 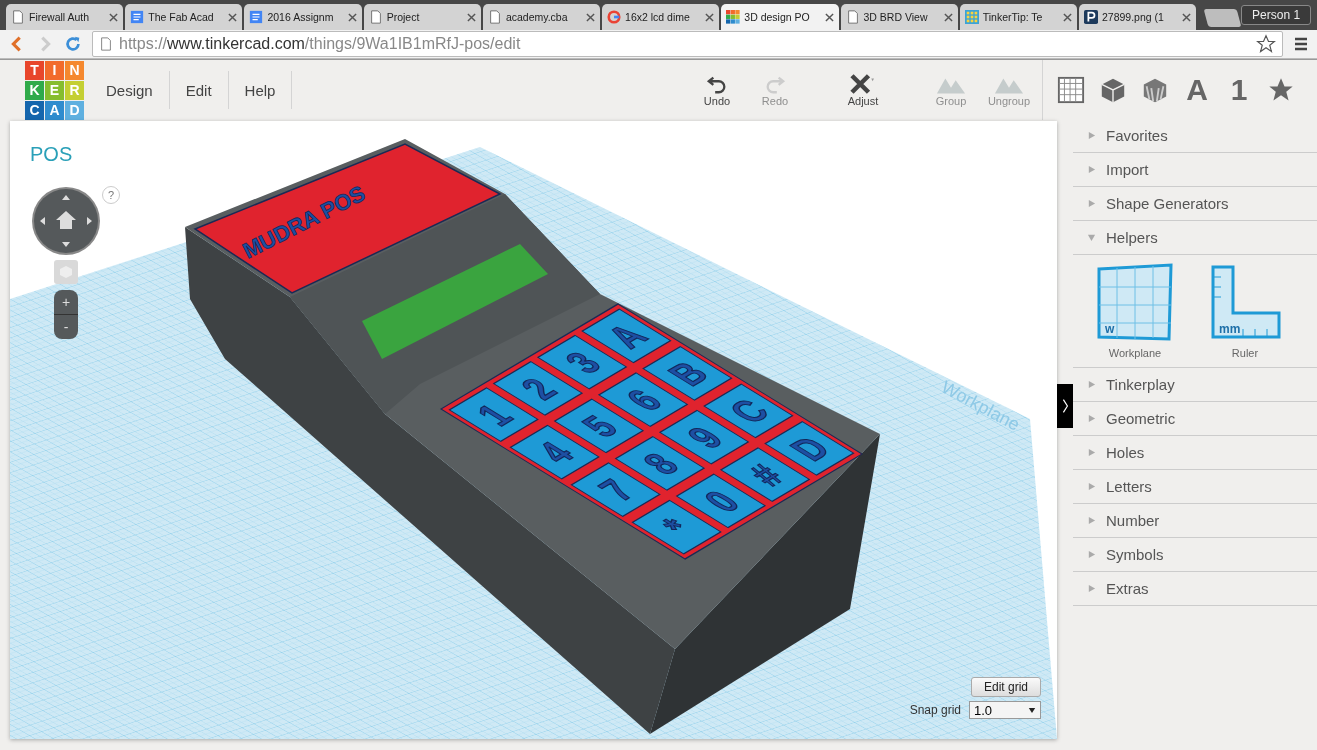 What do you see at coordinates (1222, 18) in the screenshot?
I see `new-tab-button` at bounding box center [1222, 18].